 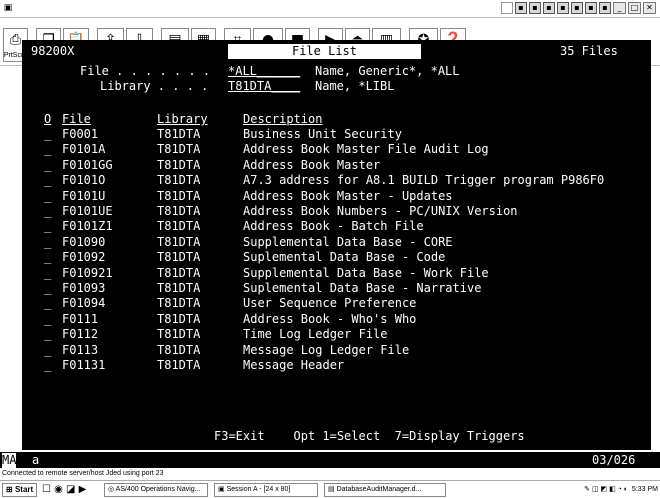 What do you see at coordinates (591, 8) in the screenshot?
I see `toggle-7-icon: ▪` at bounding box center [591, 8].